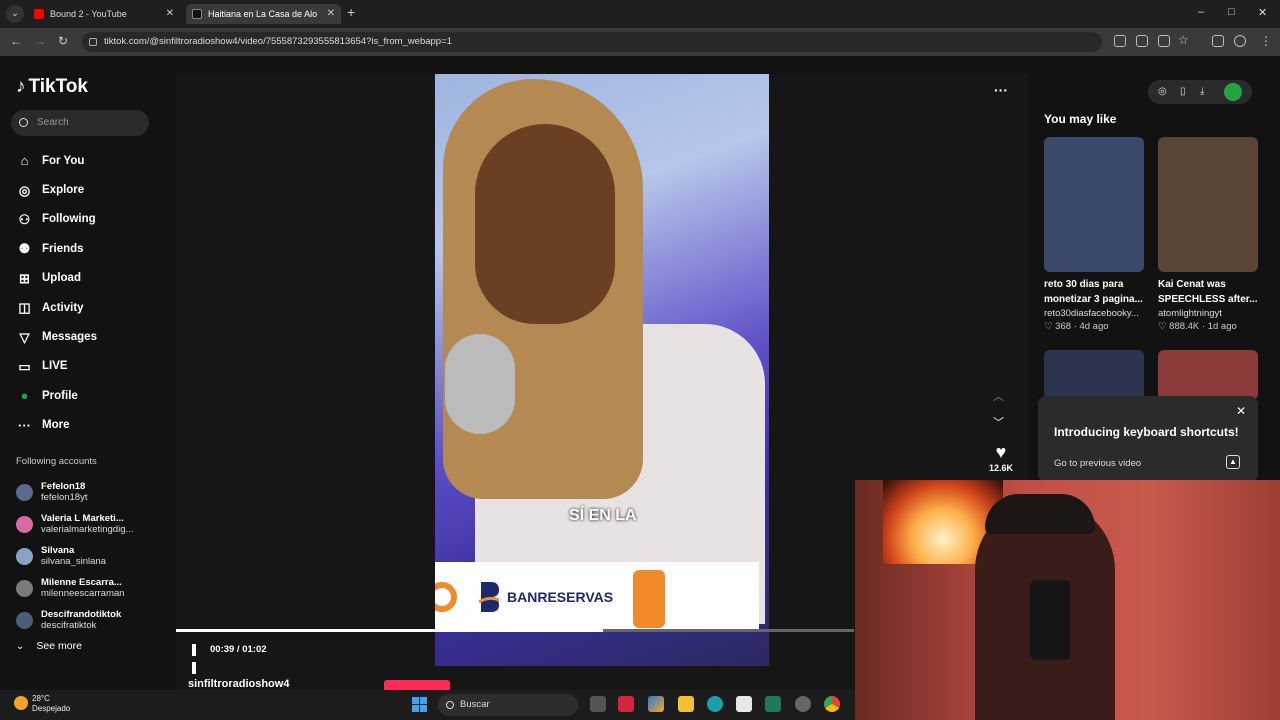 The image size is (1280, 720). Describe the element at coordinates (1050, 620) in the screenshot. I see `phone-image` at that location.